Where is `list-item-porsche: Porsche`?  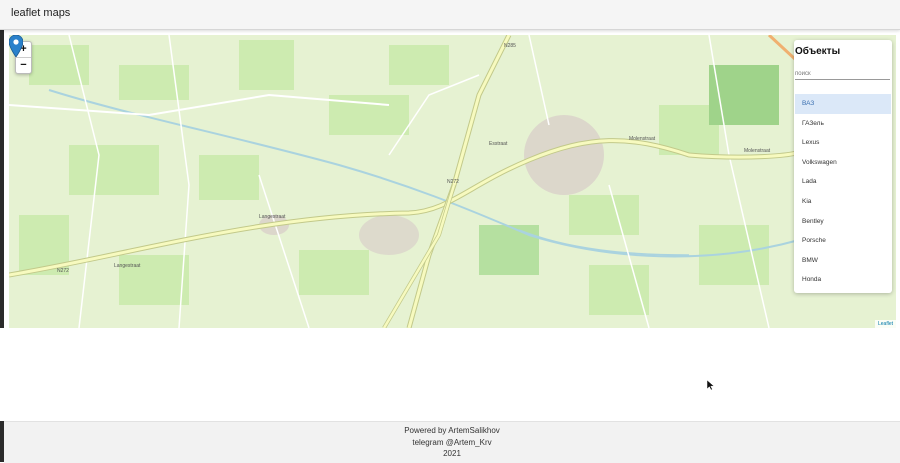
list-item-porsche: Porsche is located at coordinates (843, 241).